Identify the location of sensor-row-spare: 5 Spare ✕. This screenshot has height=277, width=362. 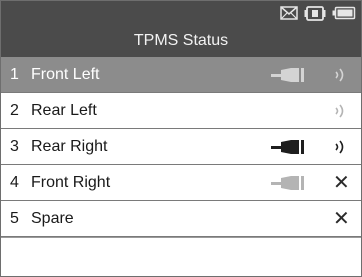
(181, 219).